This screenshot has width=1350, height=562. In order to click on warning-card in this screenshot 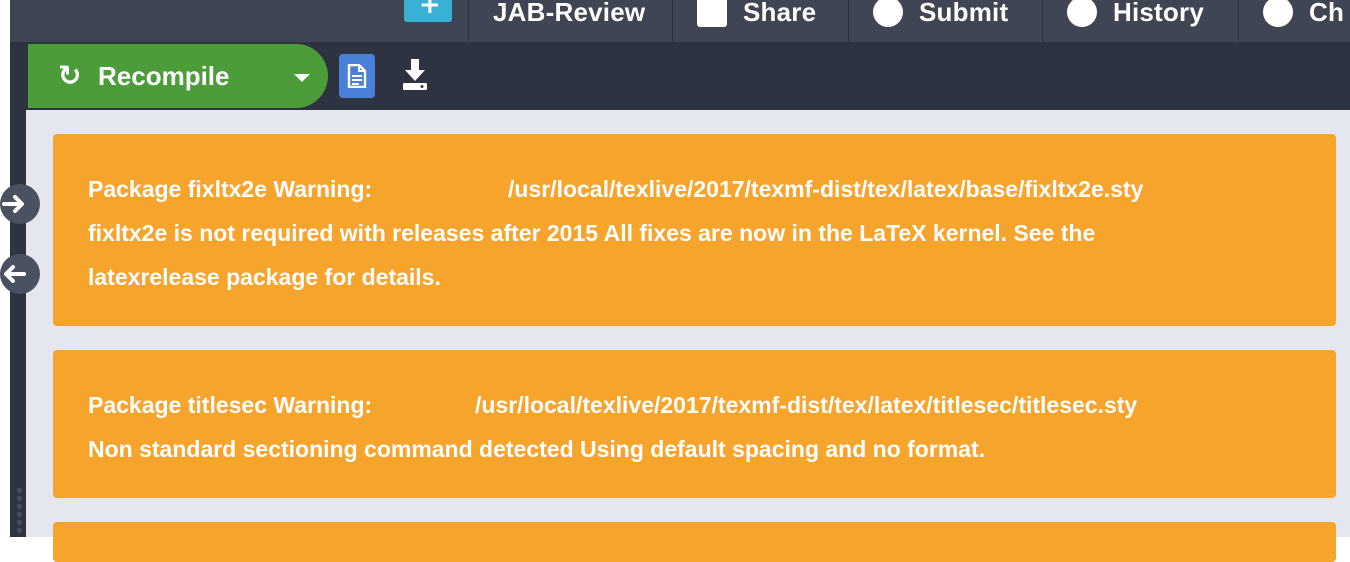, I will do `click(694, 542)`.